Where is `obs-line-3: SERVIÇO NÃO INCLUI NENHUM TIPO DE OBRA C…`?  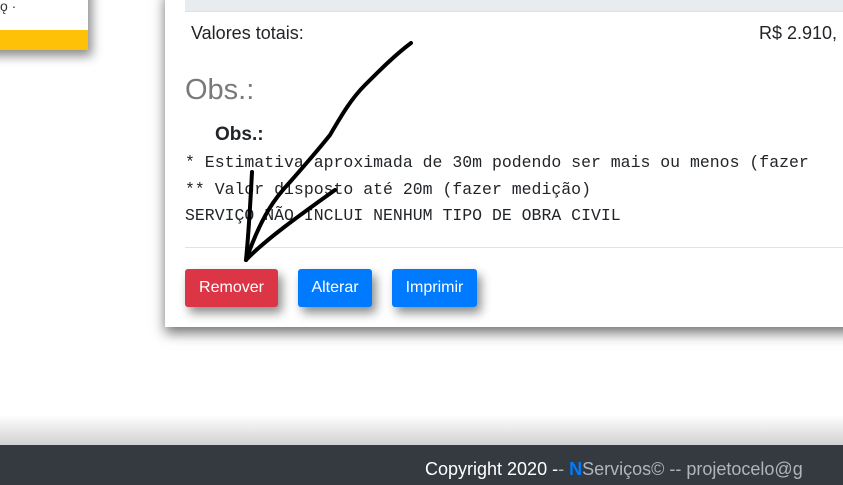
obs-line-3: SERVIÇO NÃO INCLUI NENHUM TIPO DE OBRA C… is located at coordinates (403, 215).